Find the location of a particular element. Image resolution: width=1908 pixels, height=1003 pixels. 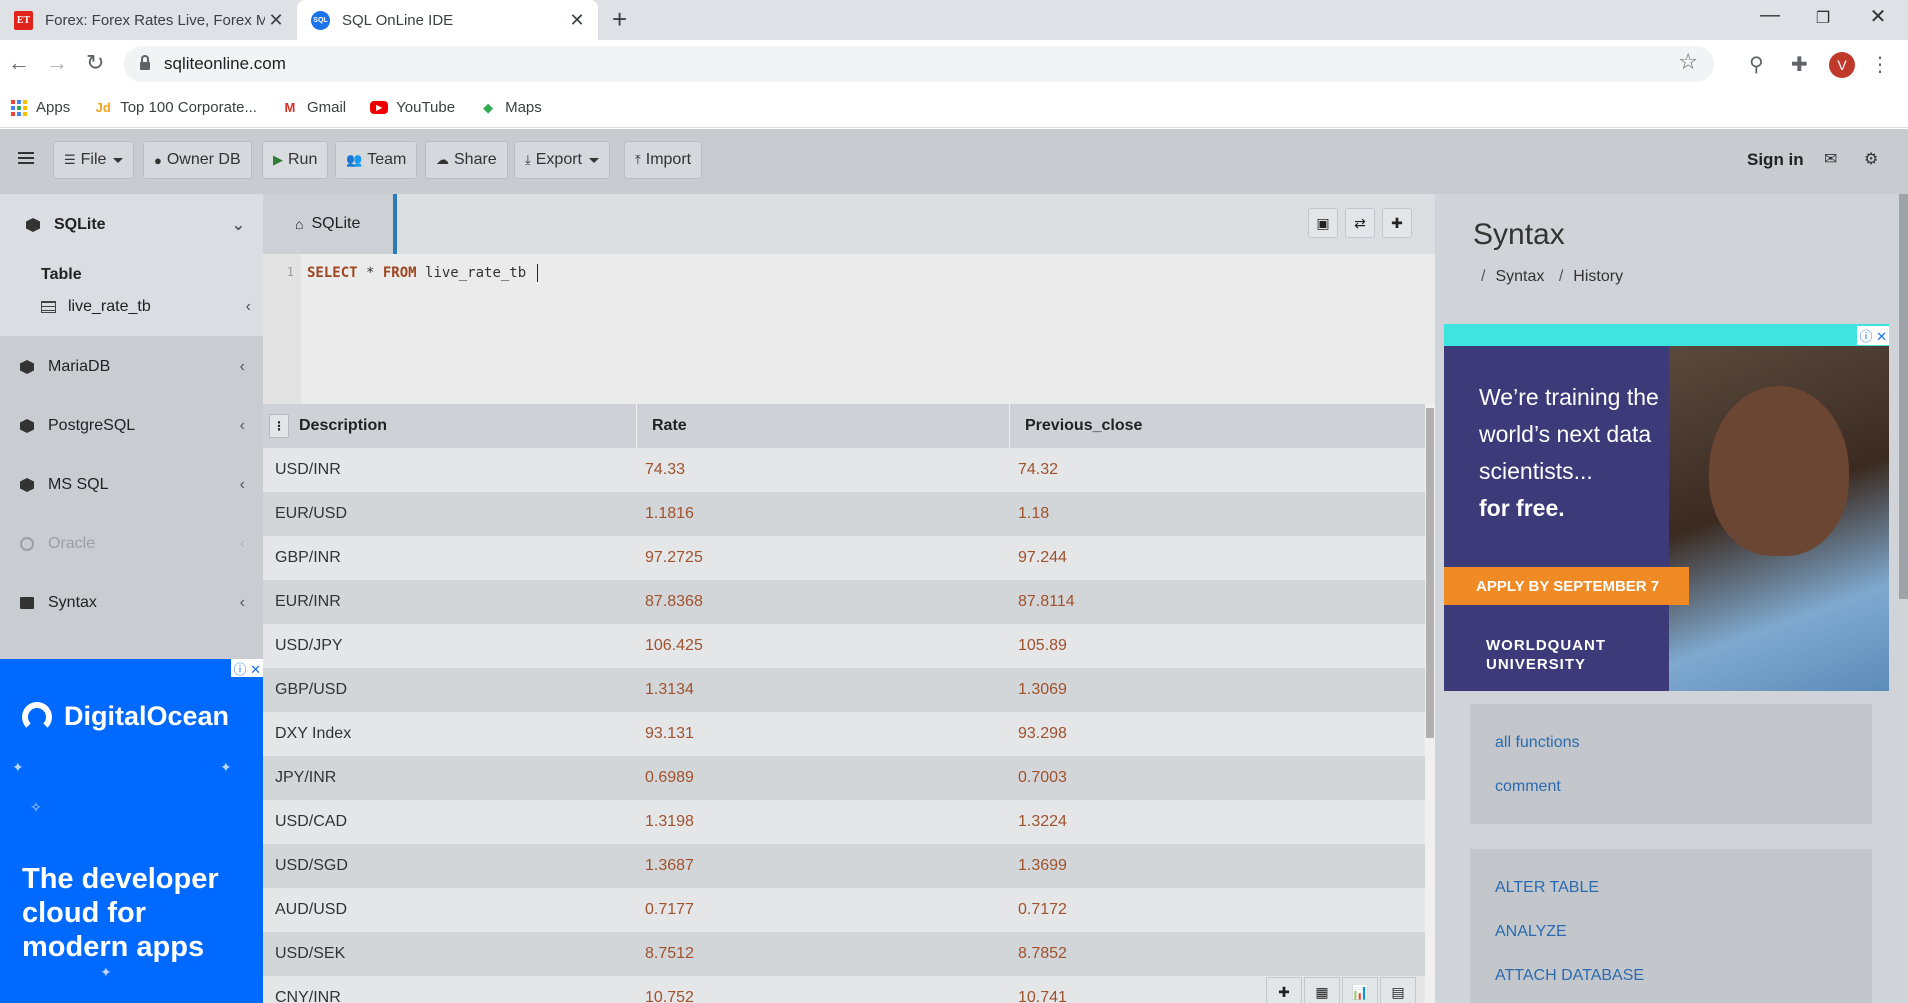

ad-top-strip: ⓘ ✕ is located at coordinates (1666, 335).